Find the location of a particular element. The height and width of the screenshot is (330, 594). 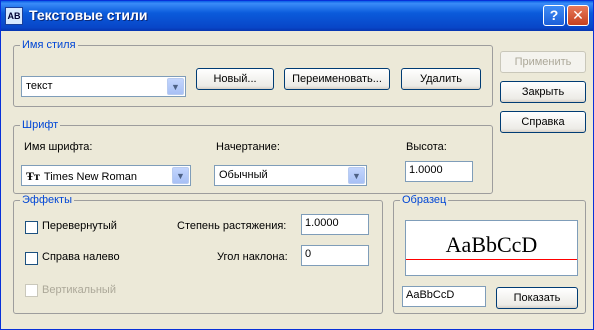

app-icon: AB is located at coordinates (14, 16).